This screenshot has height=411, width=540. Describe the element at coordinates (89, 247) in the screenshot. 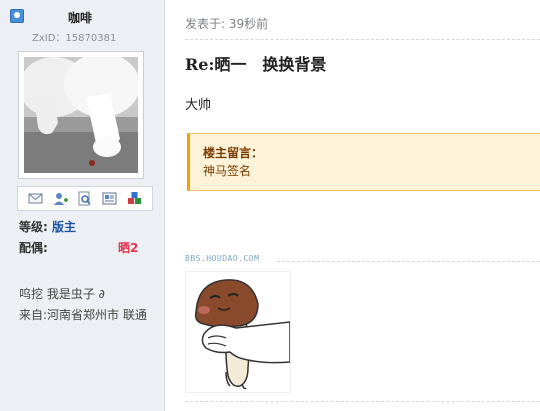

I see `spouse-row: 配偶: 晒2` at that location.